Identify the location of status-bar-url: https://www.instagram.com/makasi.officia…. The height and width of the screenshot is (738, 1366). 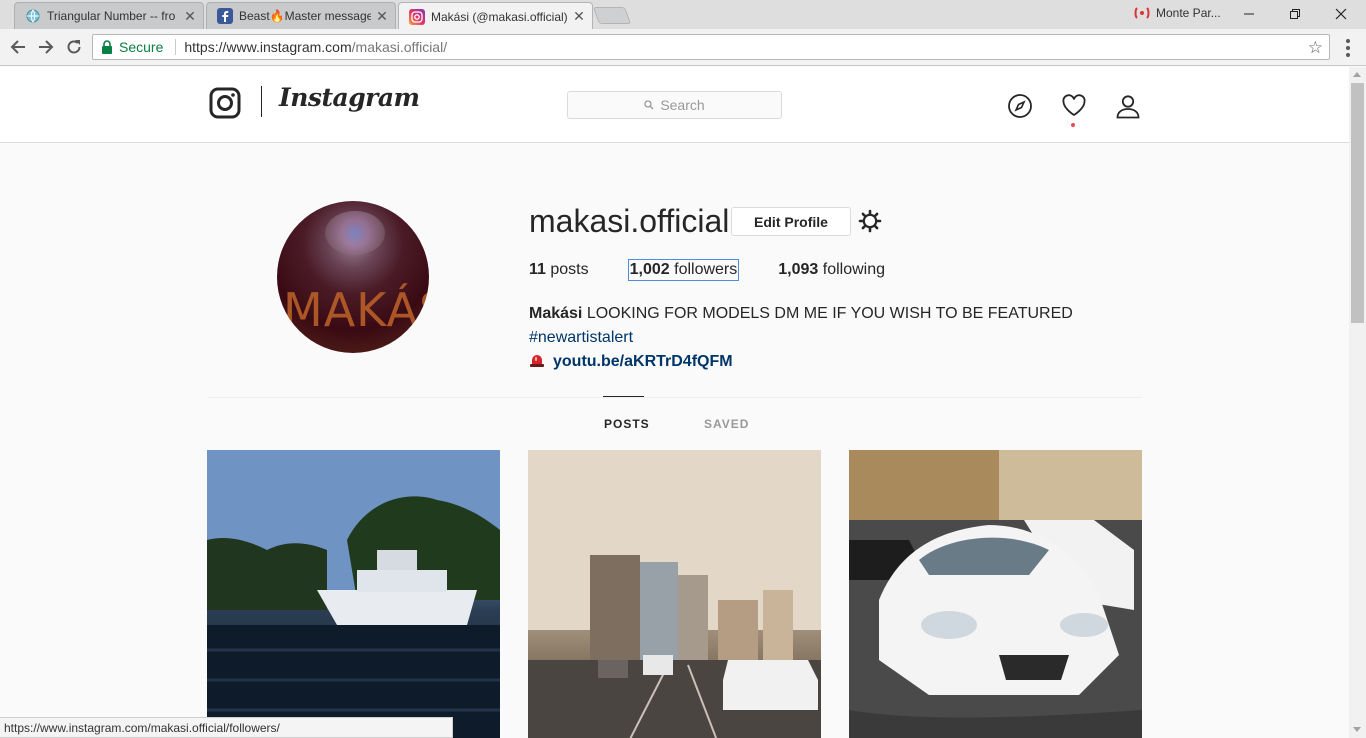
(226, 727).